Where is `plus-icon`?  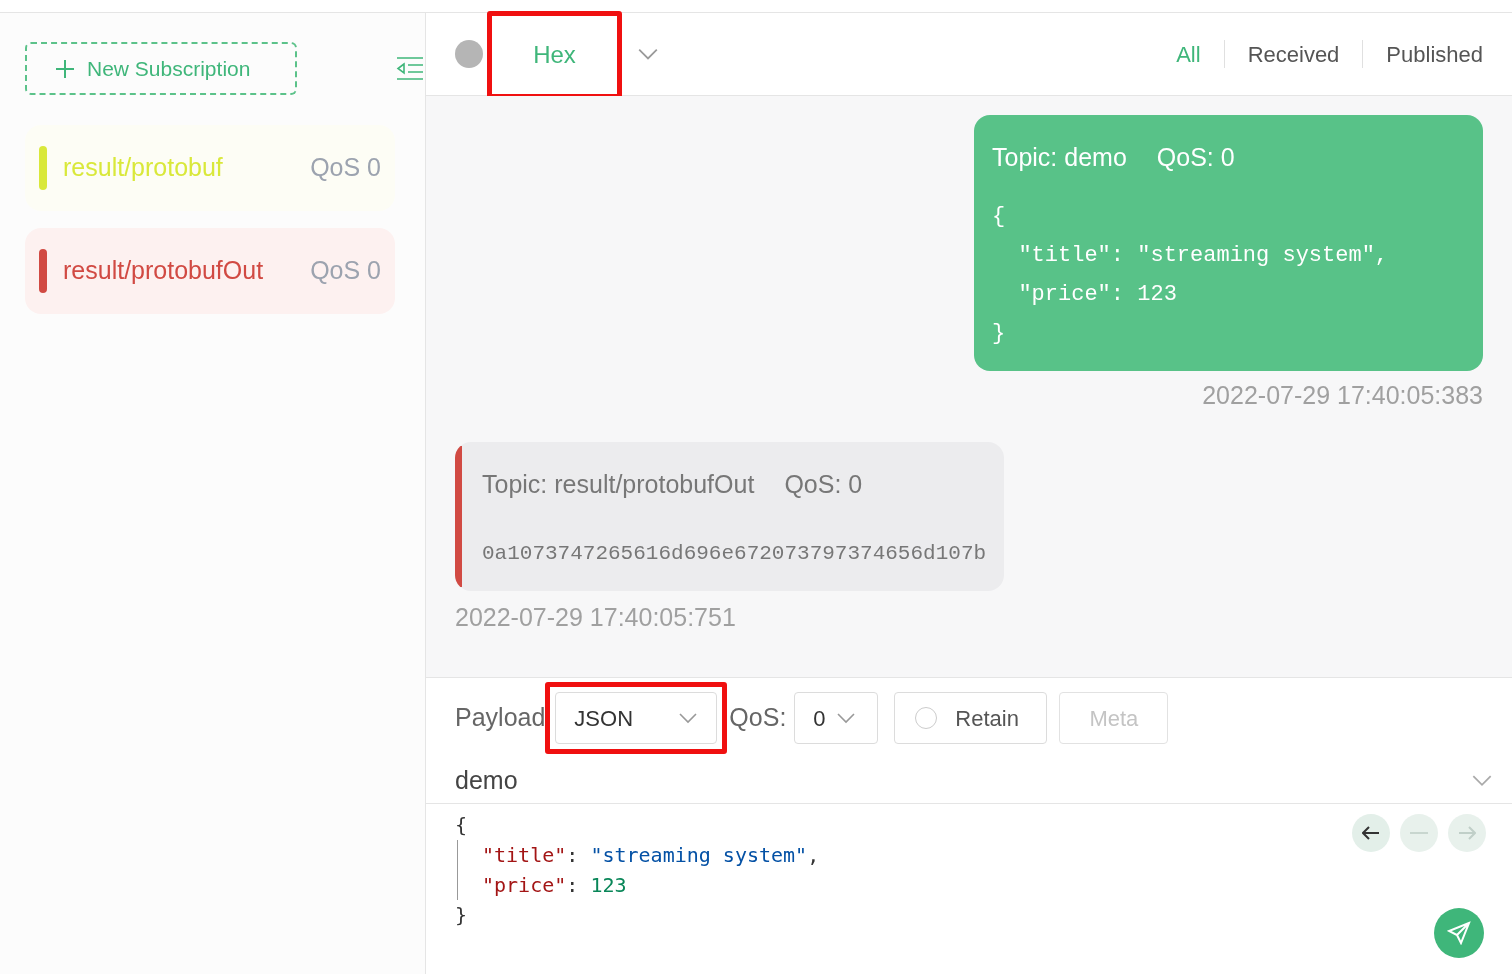
plus-icon is located at coordinates (65, 68).